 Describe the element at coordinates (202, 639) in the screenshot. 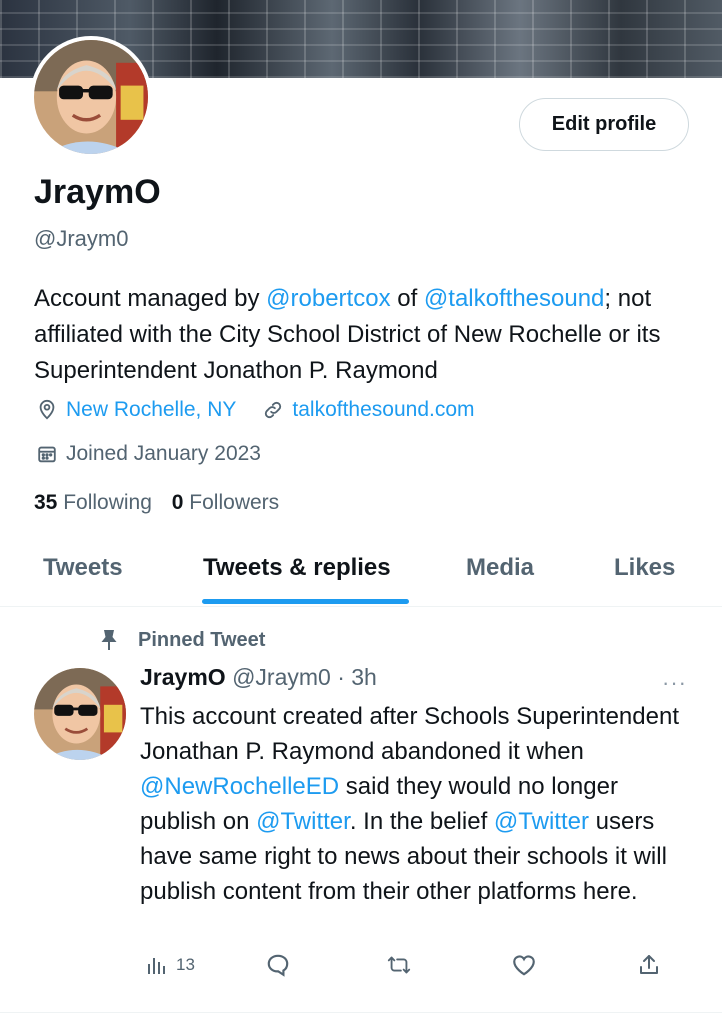

I see `pinned-text: Pinned Tweet` at that location.